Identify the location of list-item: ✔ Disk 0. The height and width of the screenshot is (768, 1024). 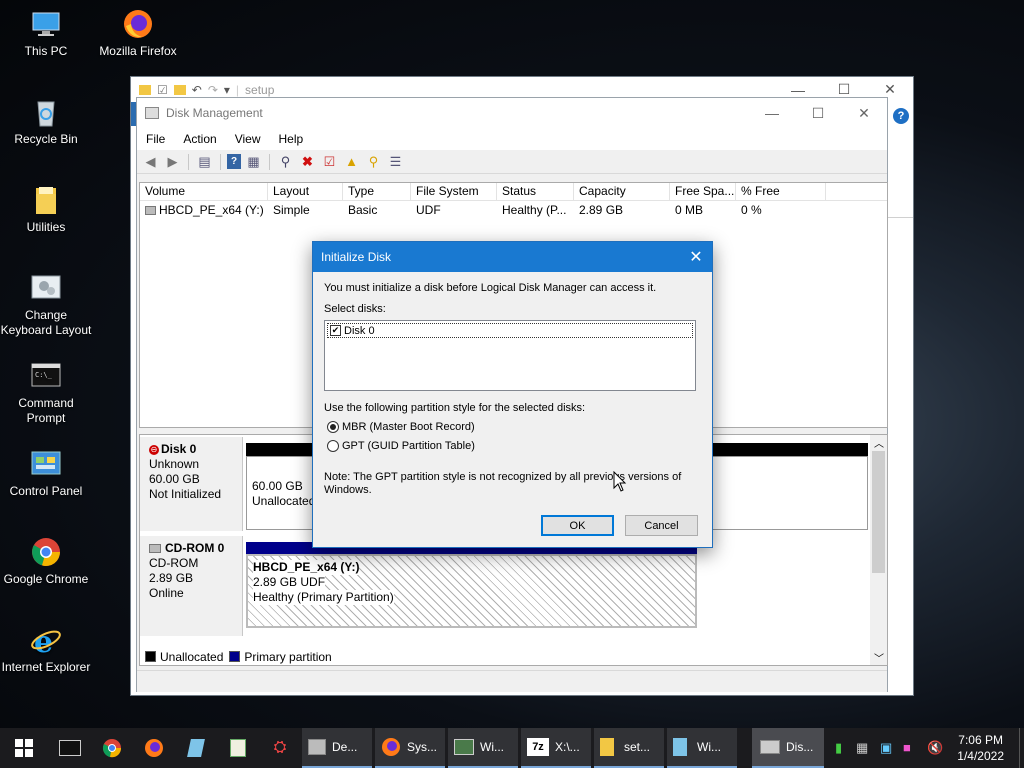
(510, 330).